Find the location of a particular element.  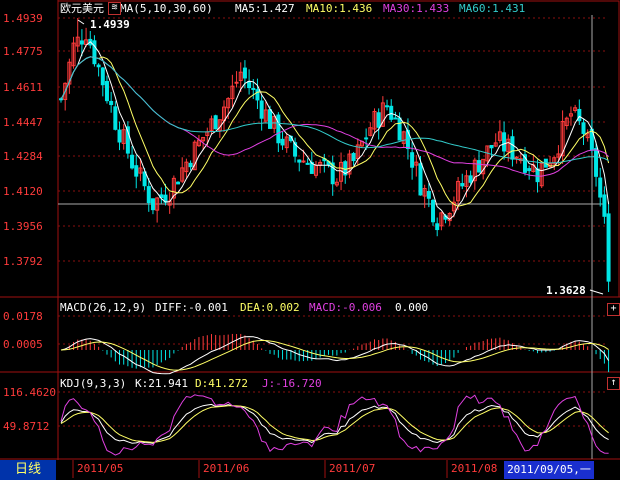

macd-extra: 0.000 is located at coordinates (411, 307).